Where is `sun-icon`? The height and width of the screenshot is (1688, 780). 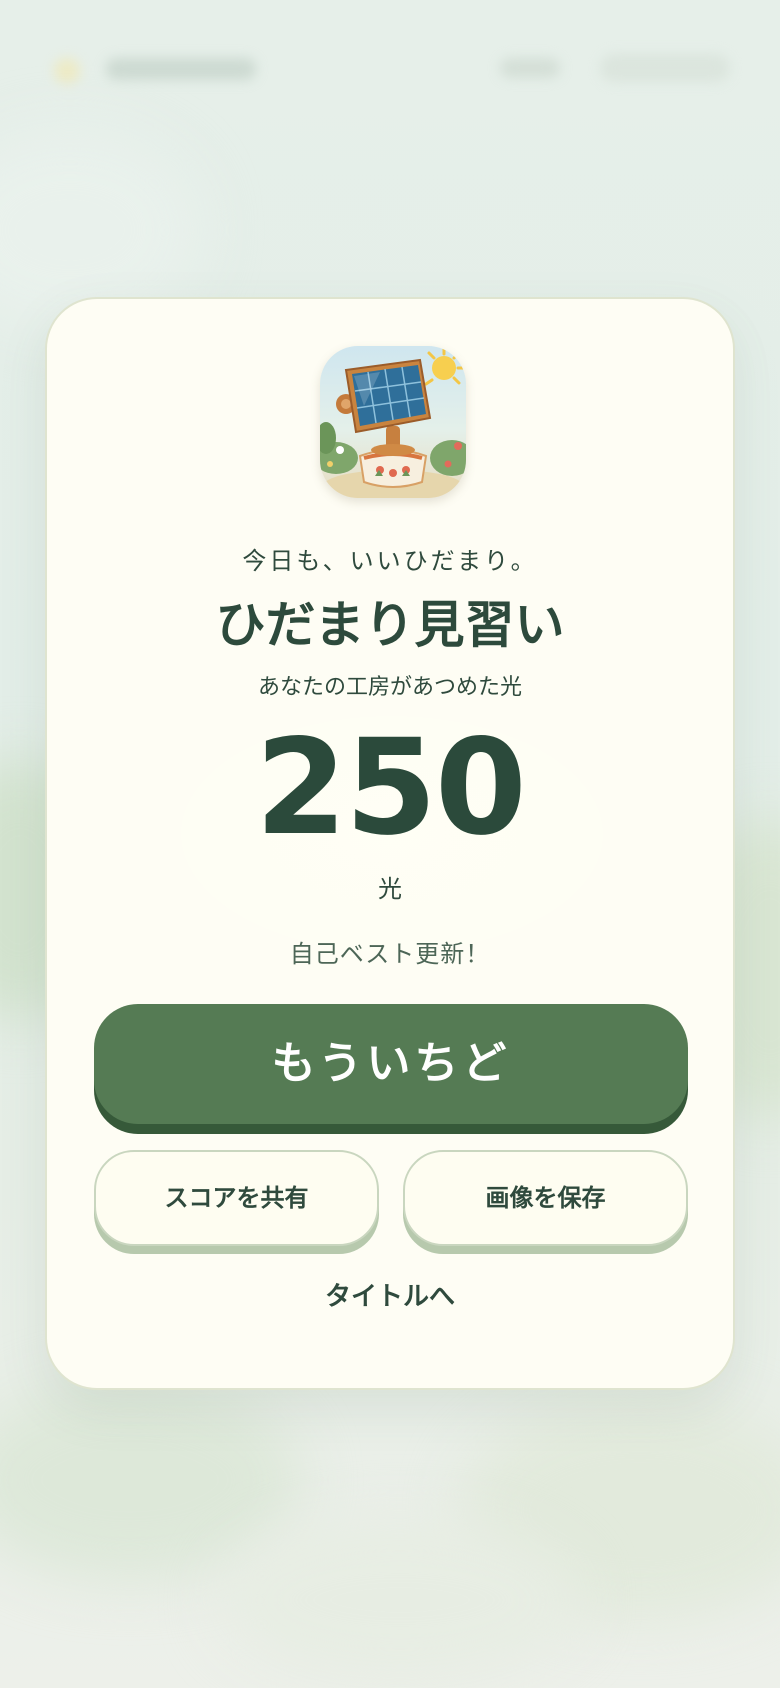
sun-icon is located at coordinates (67, 71).